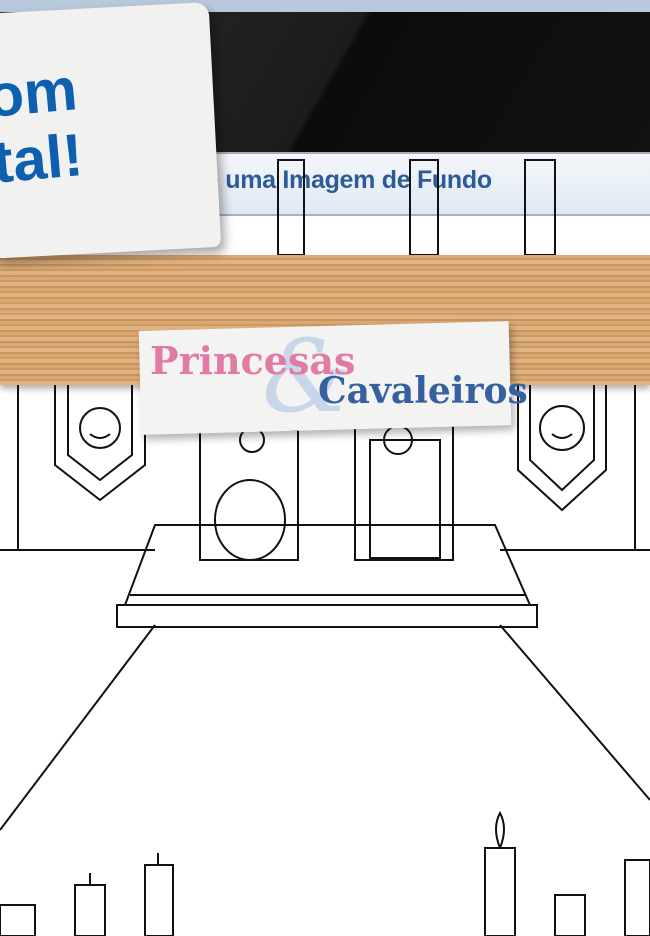 The height and width of the screenshot is (936, 650). I want to click on promo-line-2: tal!, so click(43, 158).